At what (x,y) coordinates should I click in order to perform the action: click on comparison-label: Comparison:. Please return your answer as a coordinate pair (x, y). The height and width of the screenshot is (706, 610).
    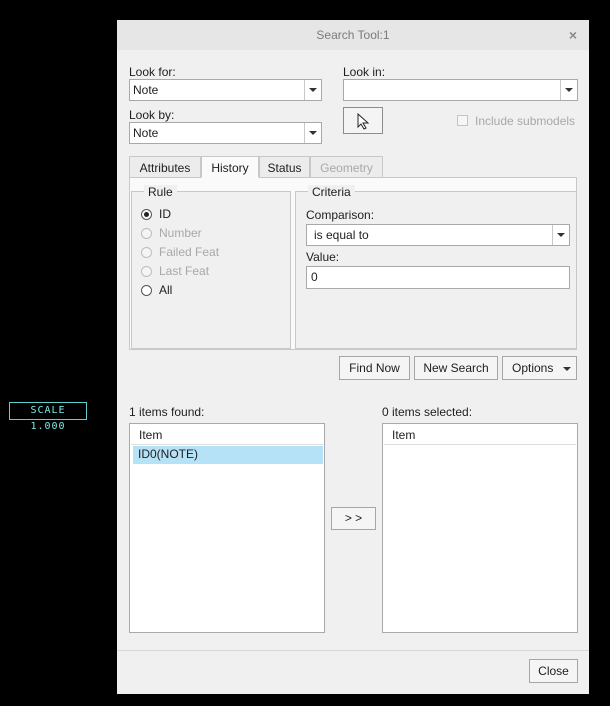
    Looking at the image, I should click on (340, 215).